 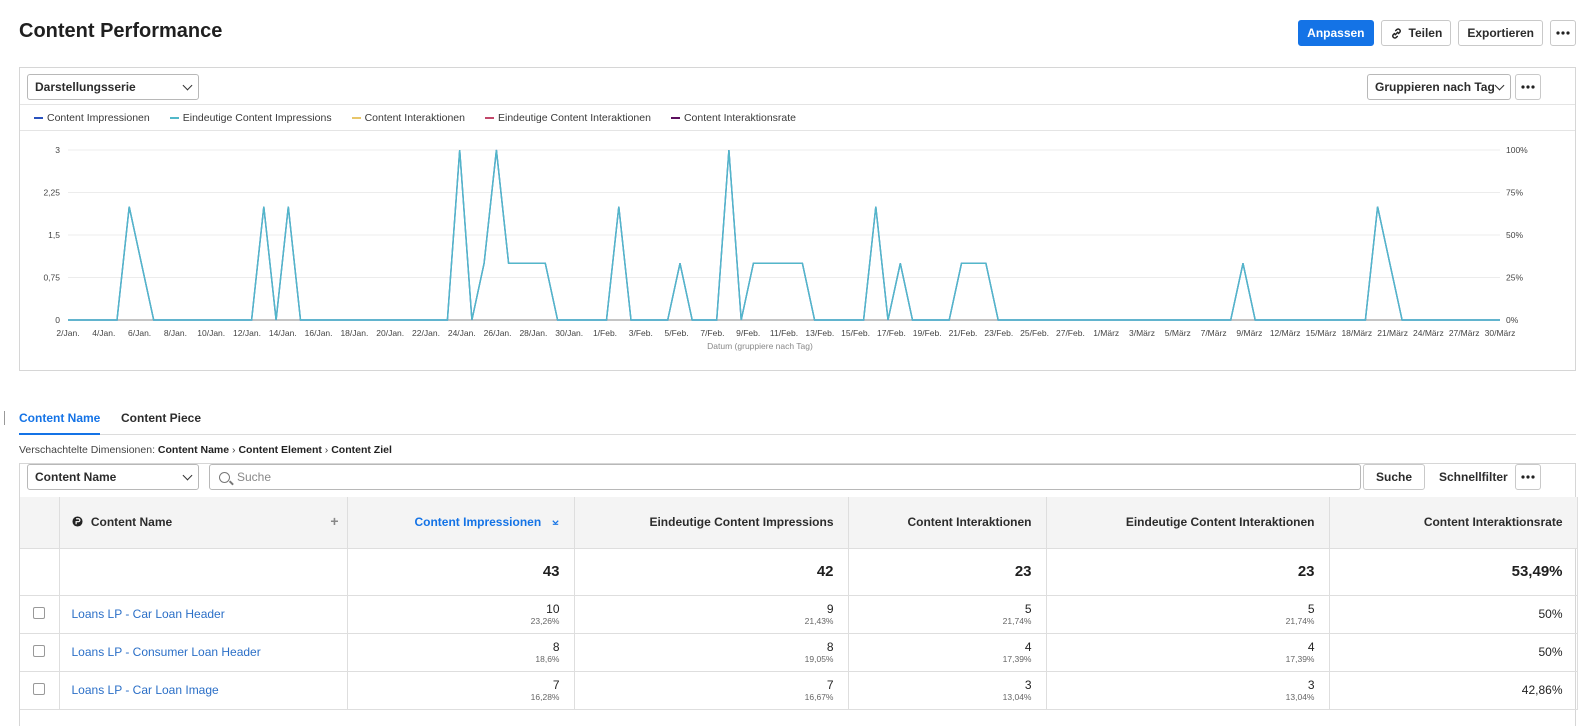 What do you see at coordinates (1563, 33) in the screenshot?
I see `more-button` at bounding box center [1563, 33].